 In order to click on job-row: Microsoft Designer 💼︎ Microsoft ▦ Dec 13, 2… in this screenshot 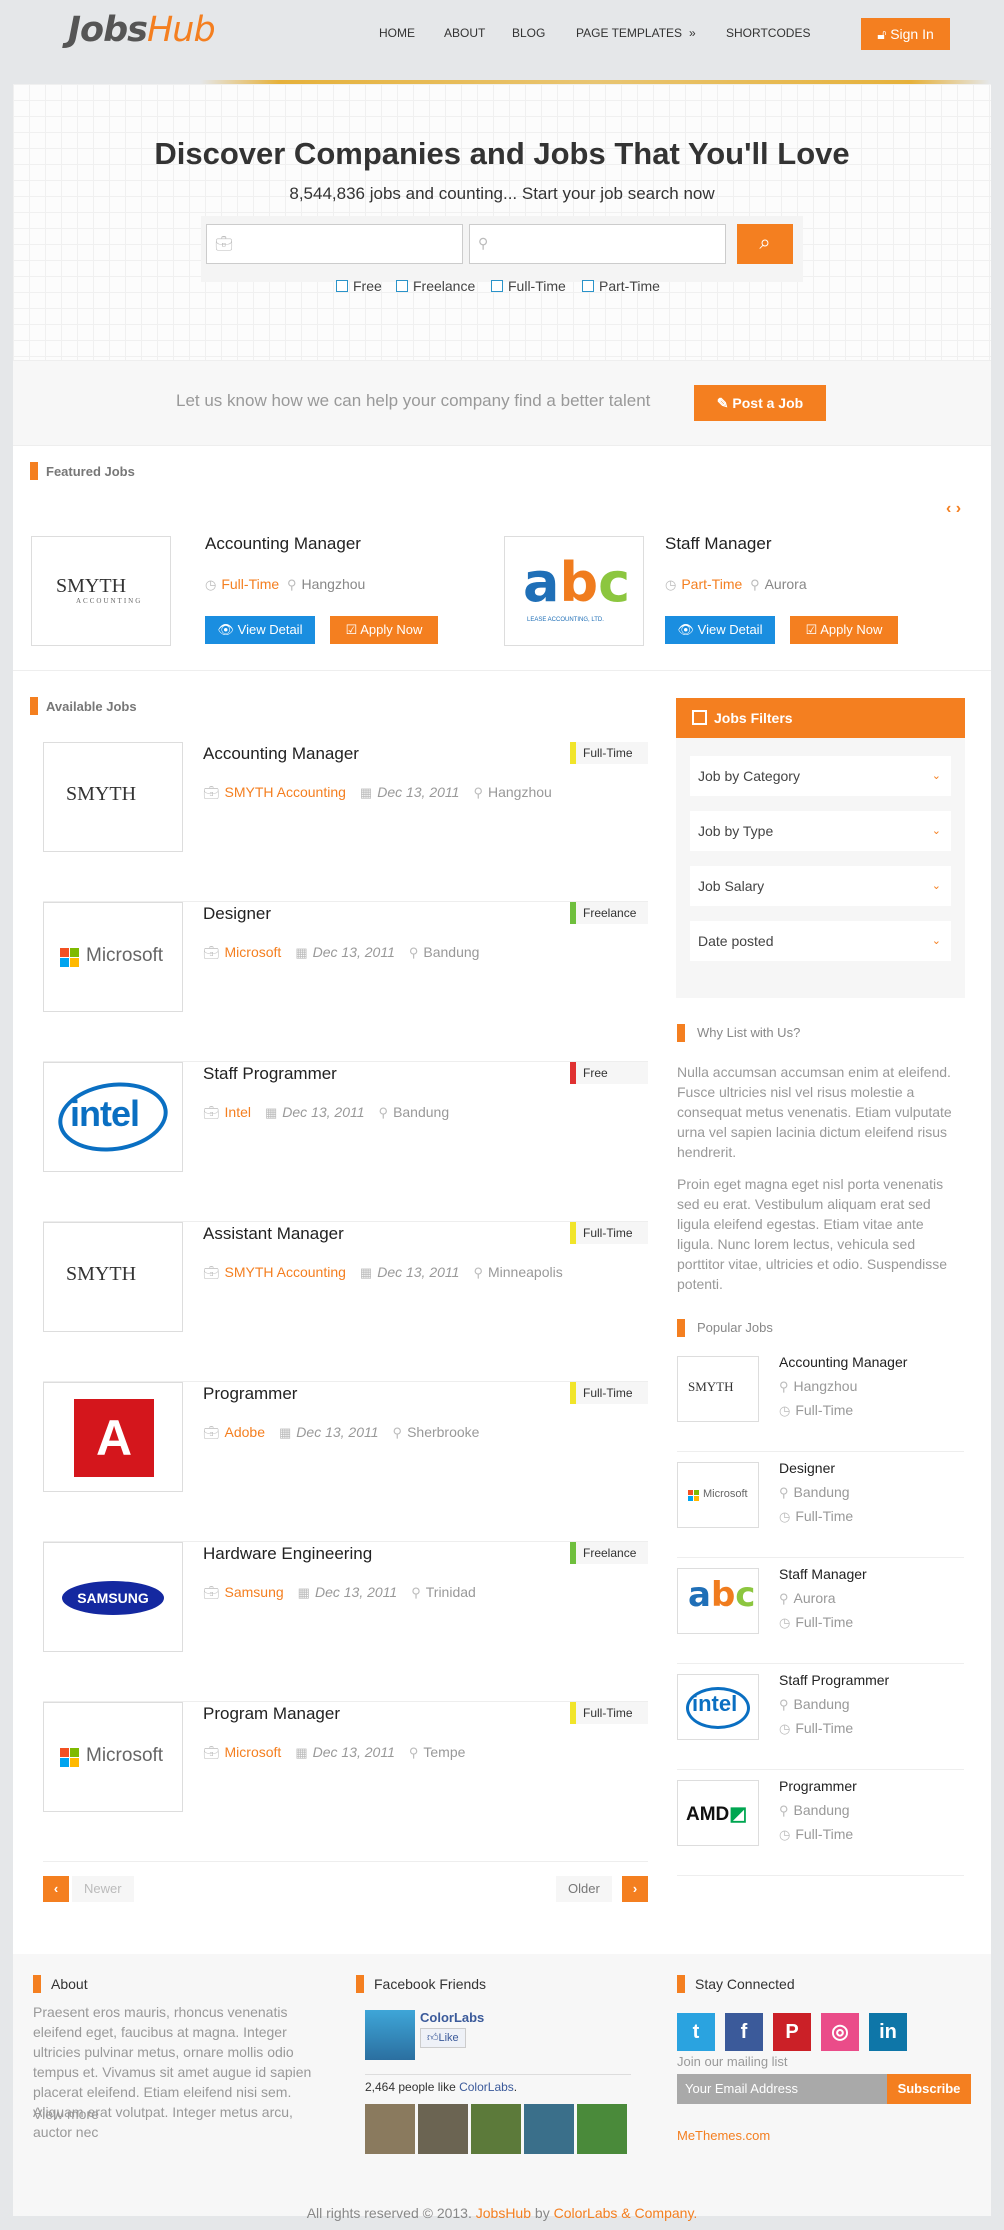, I will do `click(345, 982)`.